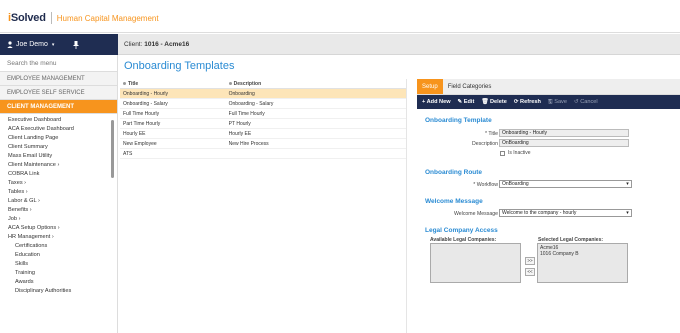 The image size is (680, 333). I want to click on sidebar-item-client-landing-page: Client Landing Page, so click(58, 138).